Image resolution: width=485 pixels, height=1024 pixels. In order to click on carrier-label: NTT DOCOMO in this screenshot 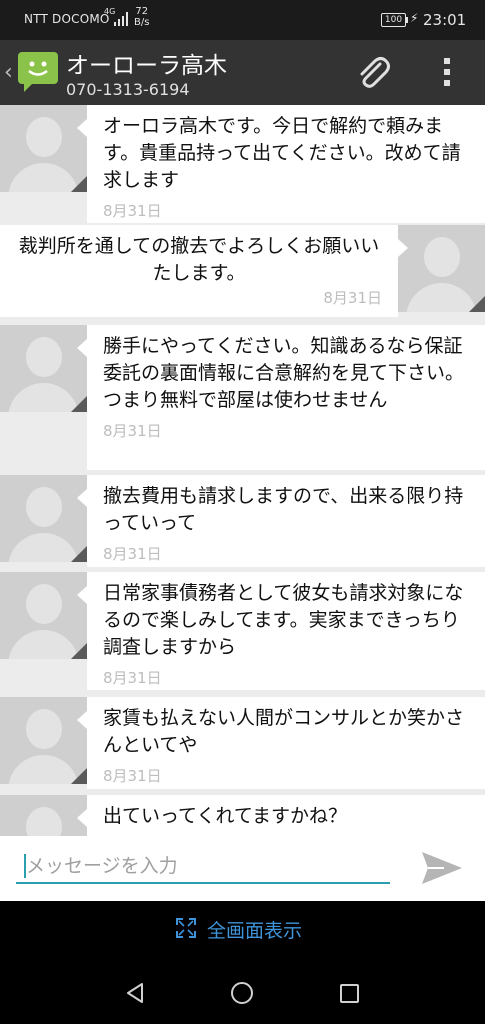, I will do `click(67, 19)`.